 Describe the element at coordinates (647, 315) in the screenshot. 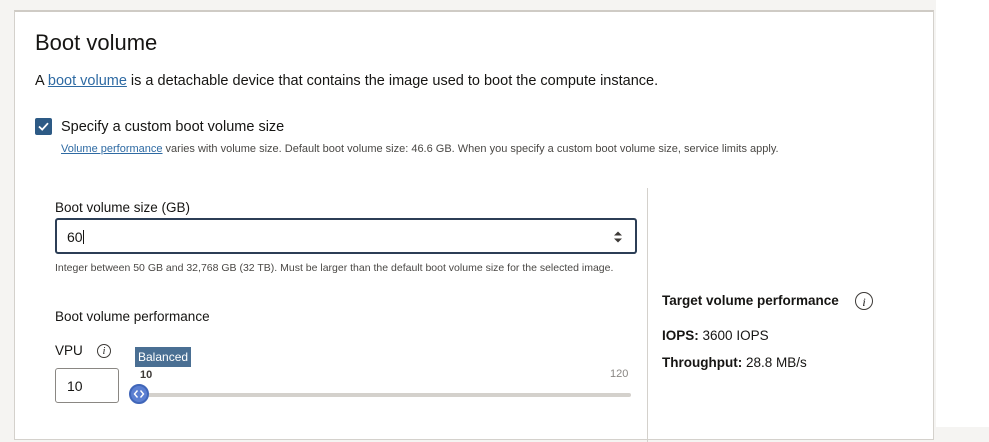

I see `column-divider` at that location.